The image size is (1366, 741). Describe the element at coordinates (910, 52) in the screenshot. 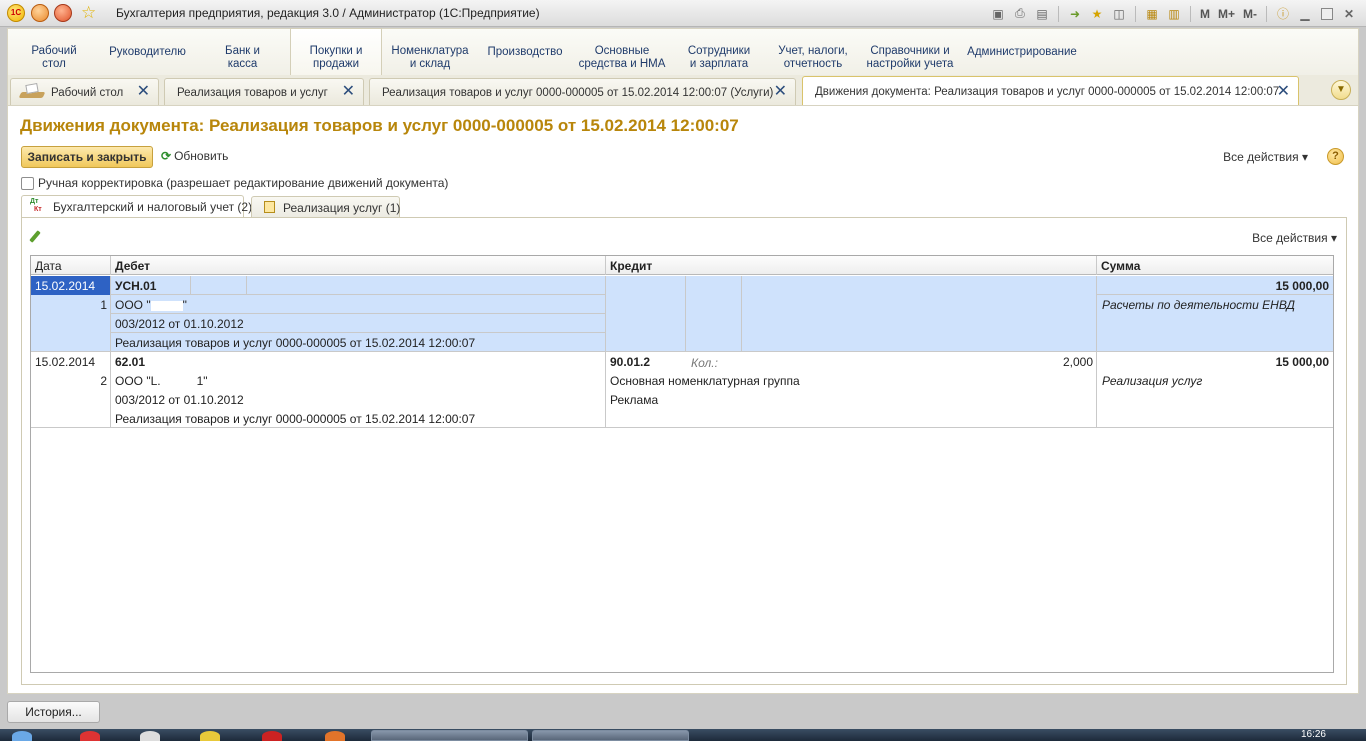

I see `section-references: Справочники и настройки учета` at that location.